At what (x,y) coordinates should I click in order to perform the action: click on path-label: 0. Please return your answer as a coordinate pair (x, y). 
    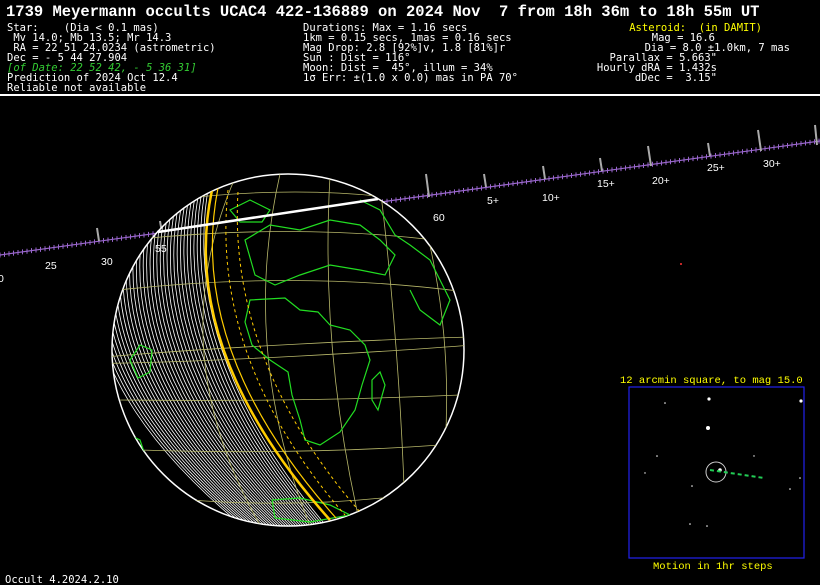
    Looking at the image, I should click on (2, 279).